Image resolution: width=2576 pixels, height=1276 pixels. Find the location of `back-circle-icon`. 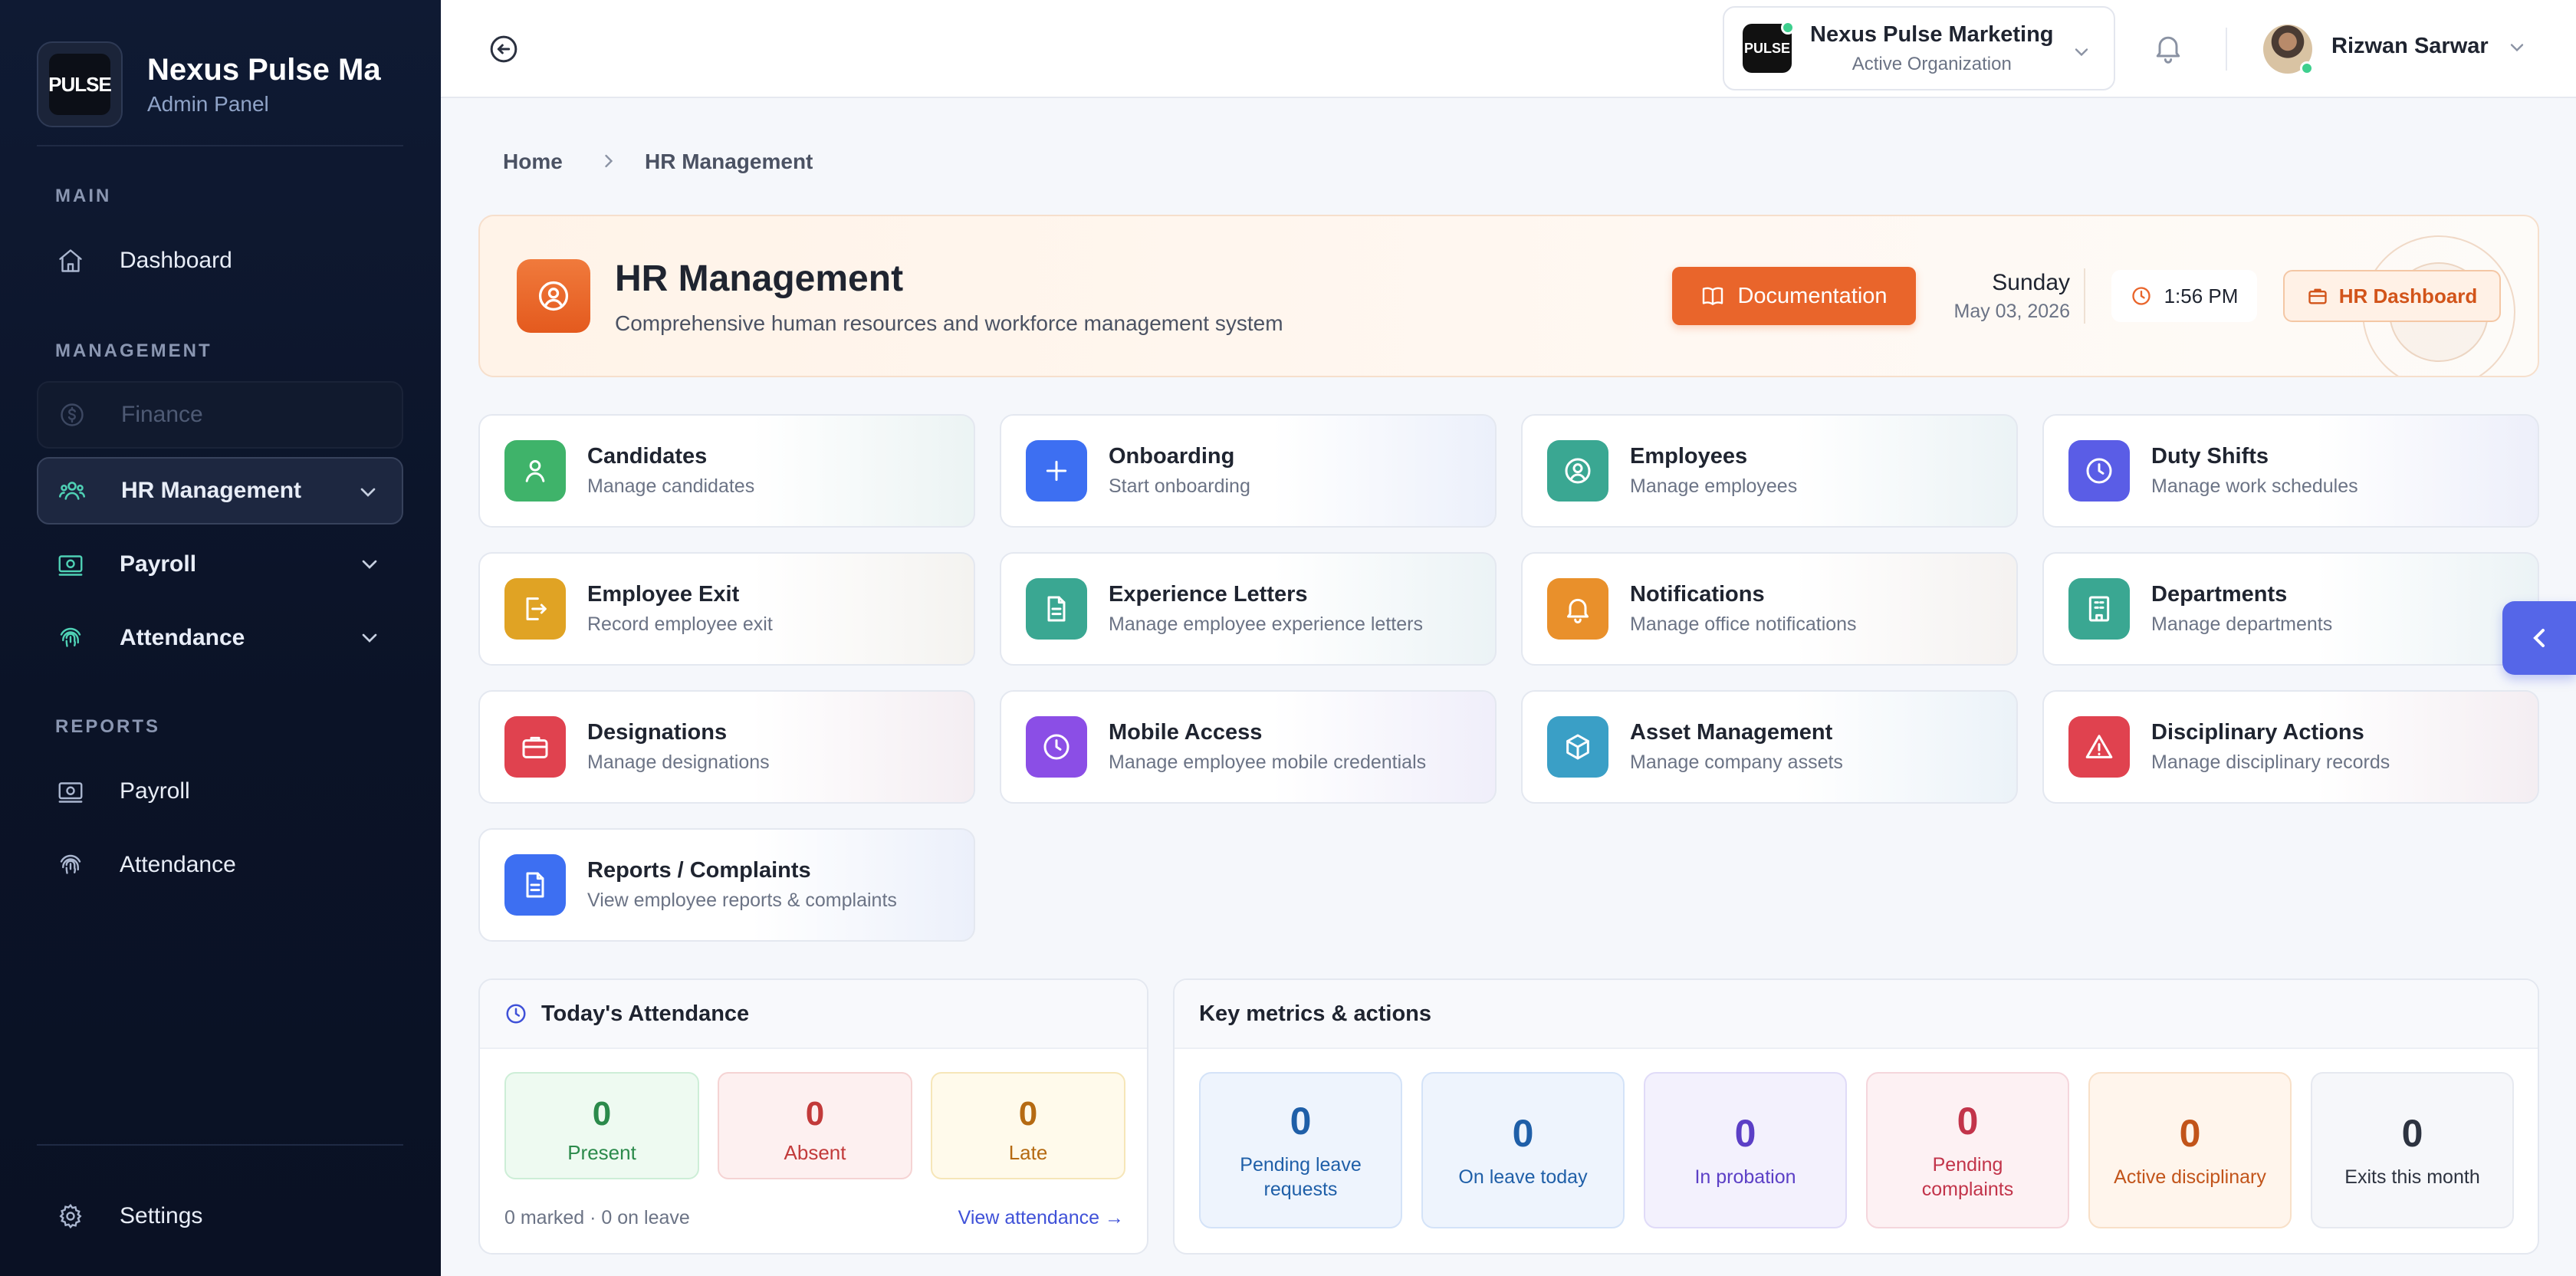

back-circle-icon is located at coordinates (504, 49).